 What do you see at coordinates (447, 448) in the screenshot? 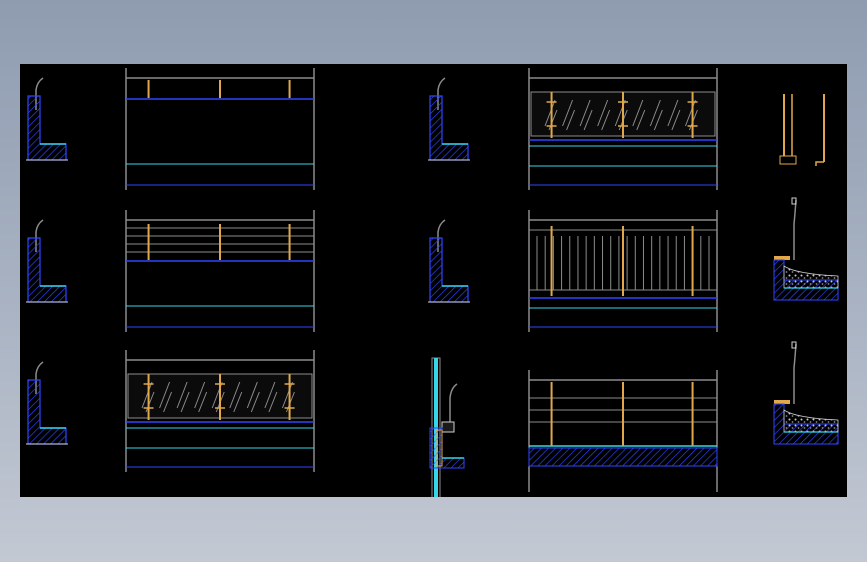
I see `slab-section` at bounding box center [447, 448].